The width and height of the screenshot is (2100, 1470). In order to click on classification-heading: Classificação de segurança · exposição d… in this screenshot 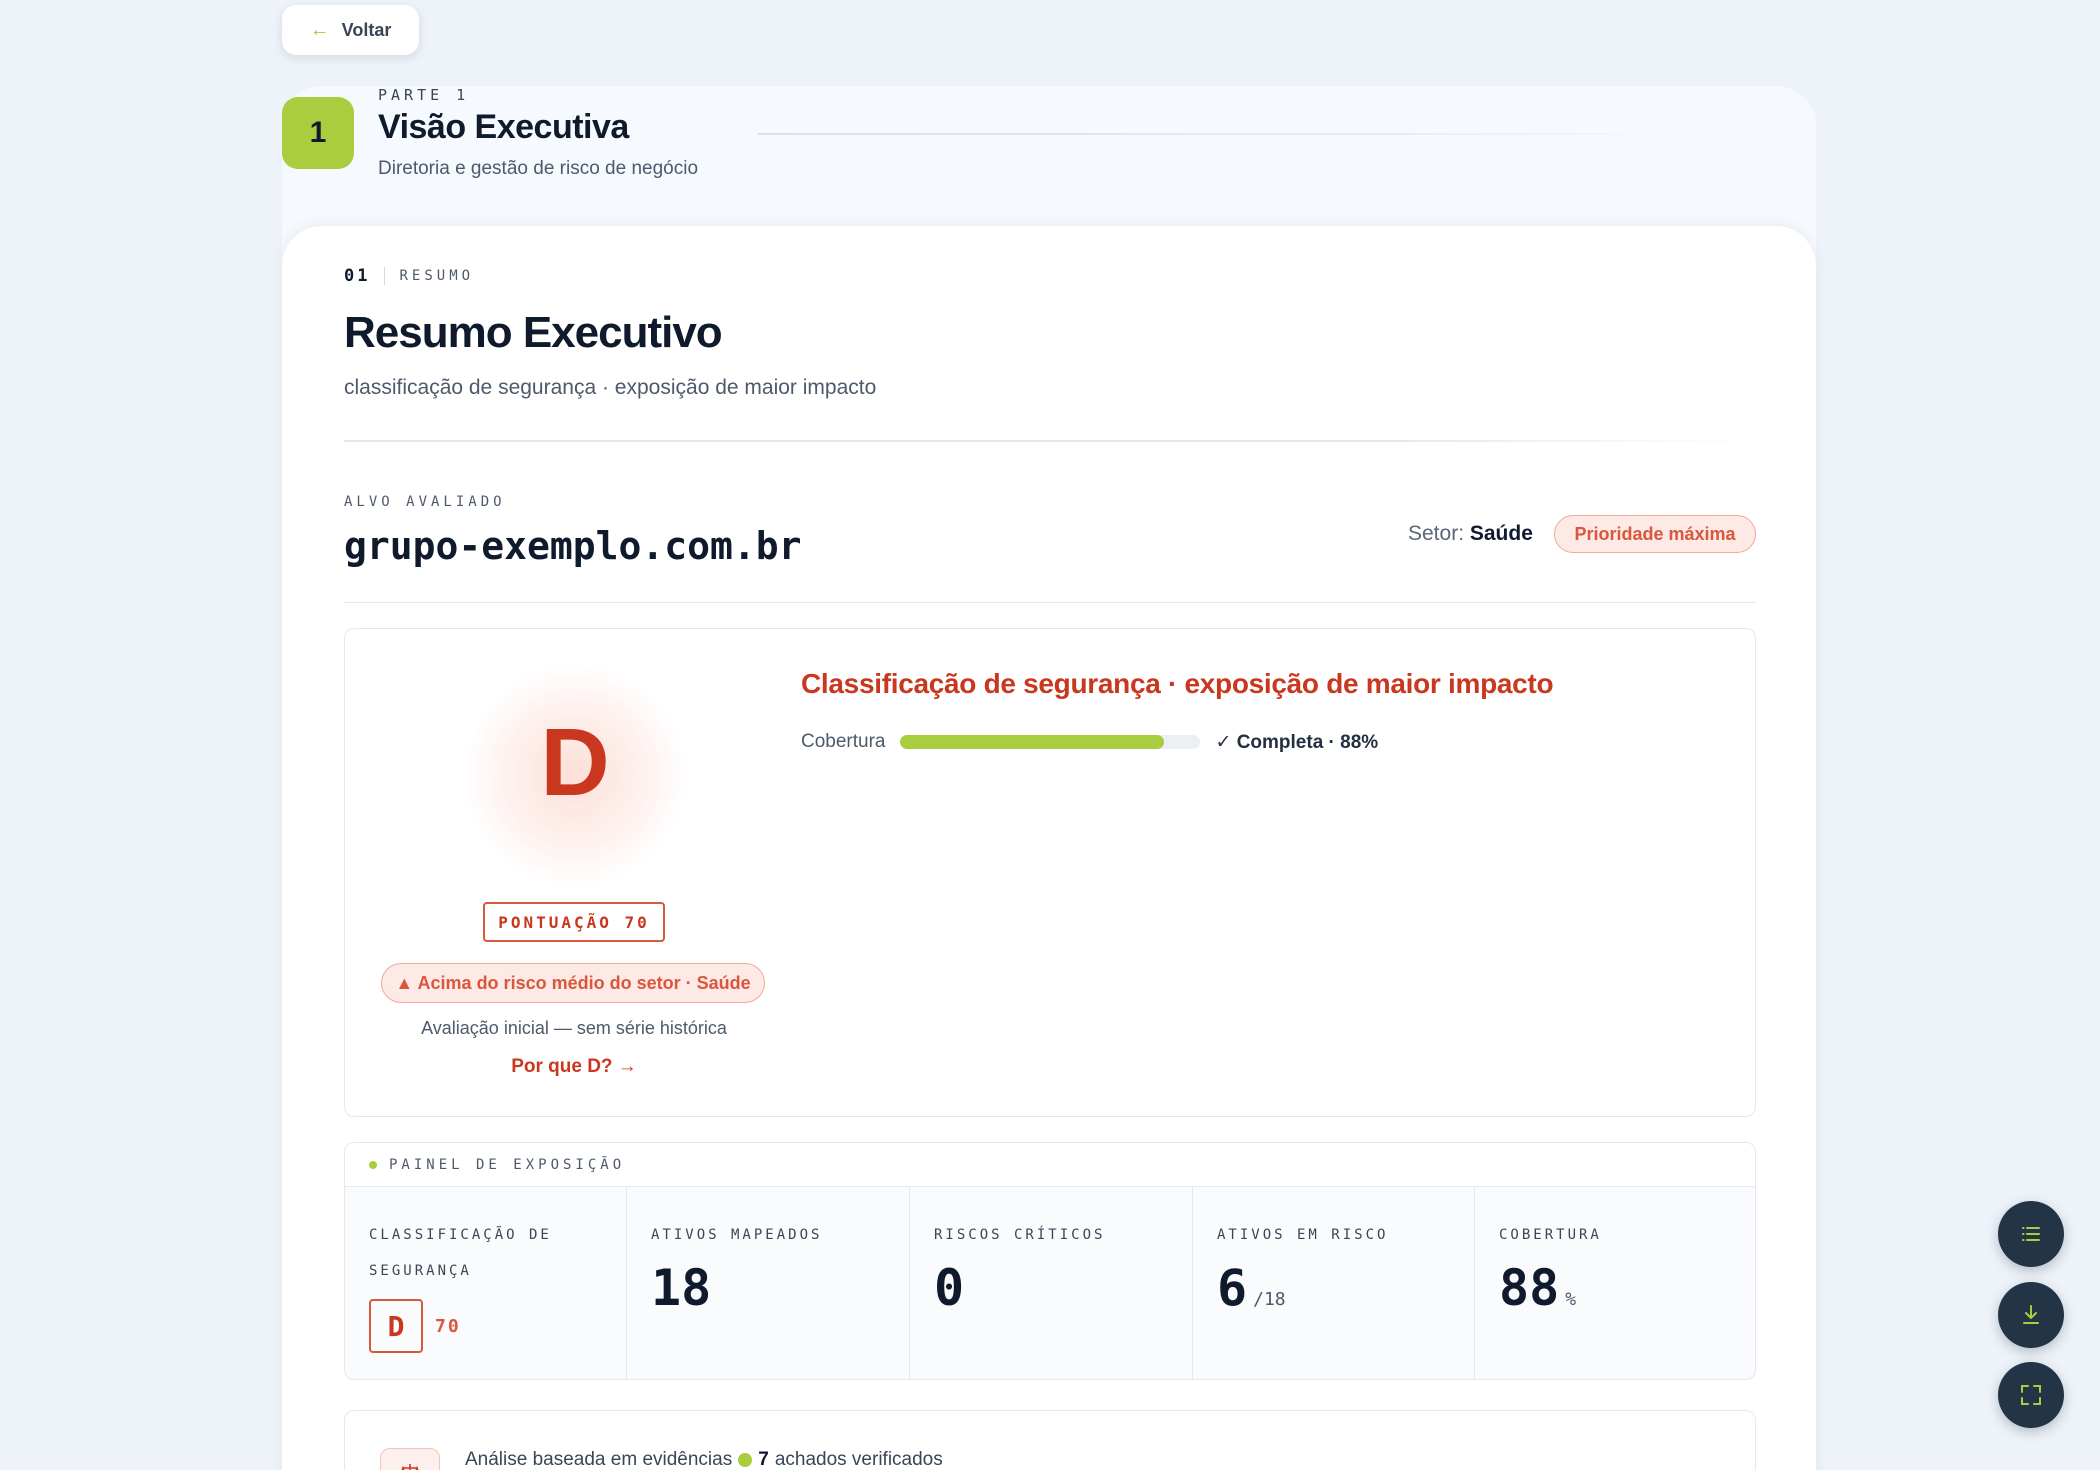, I will do `click(1177, 683)`.